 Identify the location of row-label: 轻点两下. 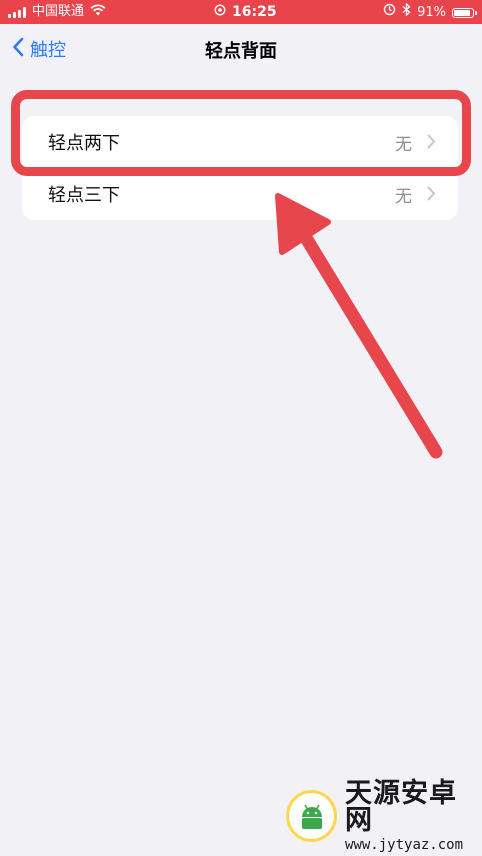
(84, 143).